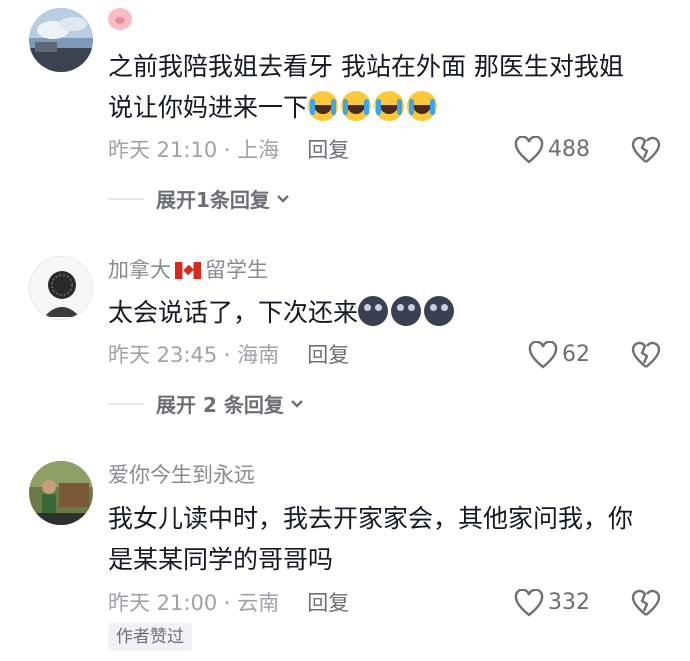 This screenshot has height=661, width=690. I want to click on like-button: 488, so click(552, 150).